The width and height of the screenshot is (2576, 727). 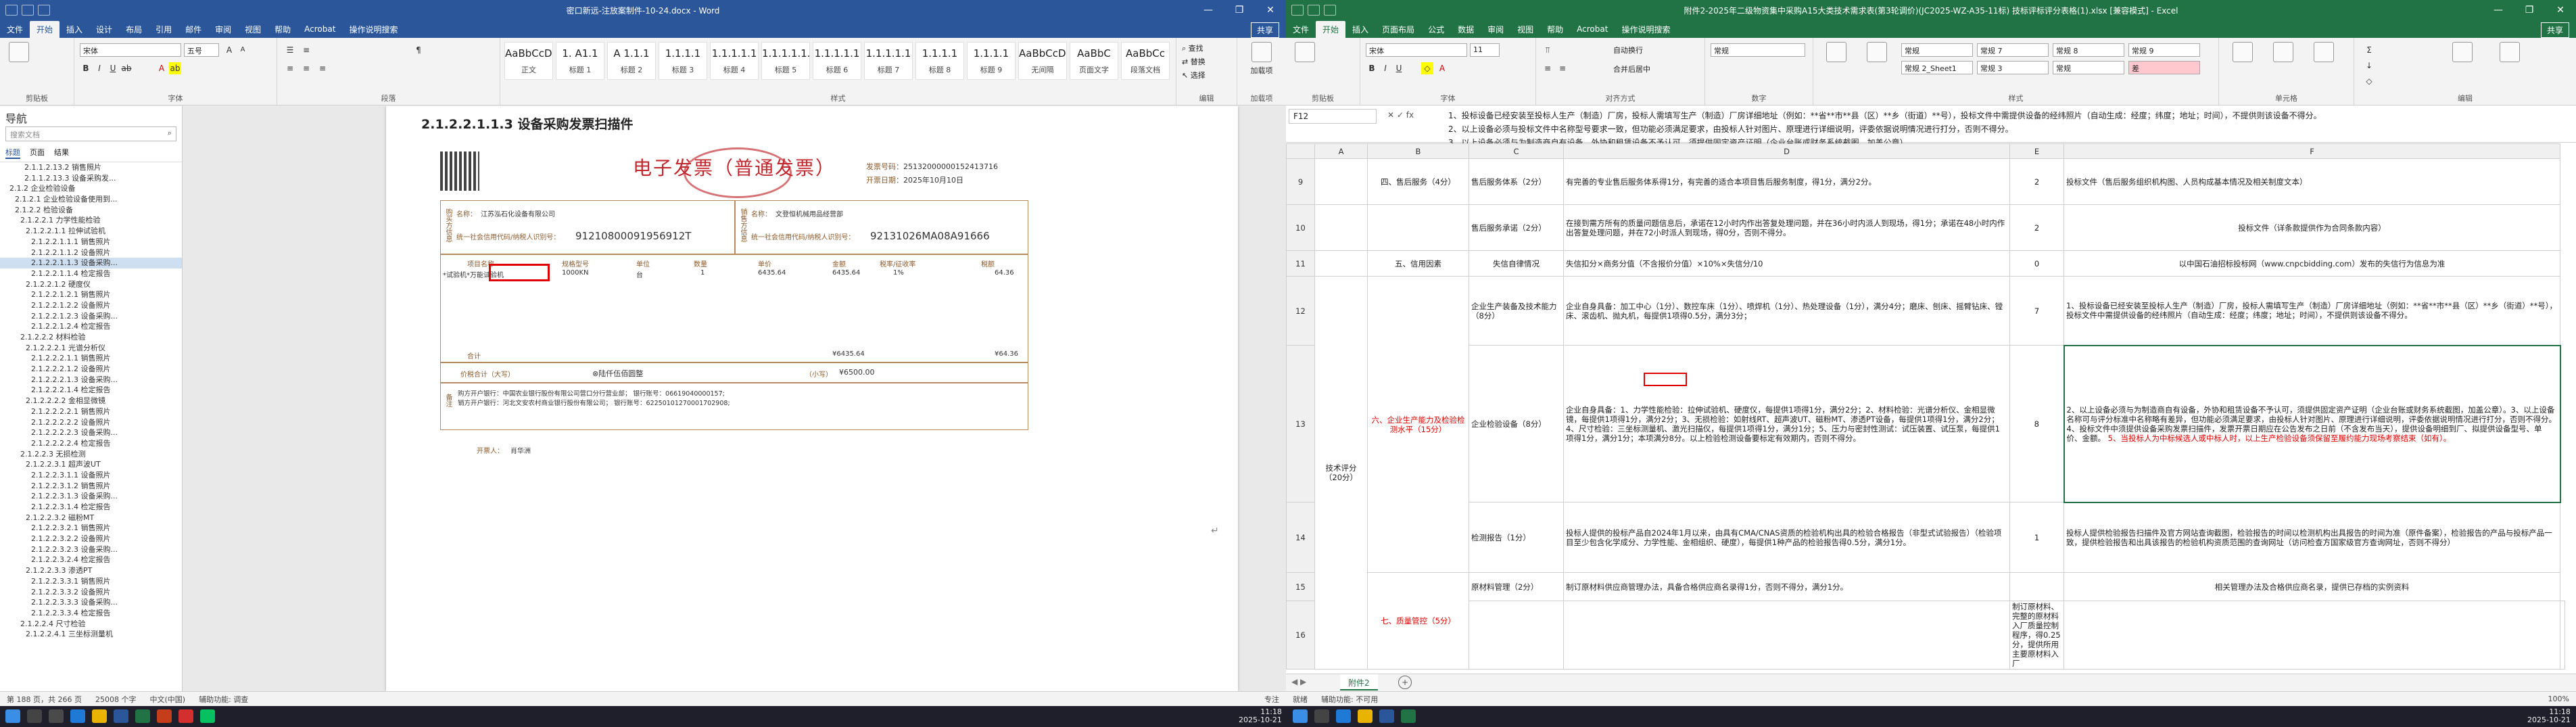 What do you see at coordinates (939, 61) in the screenshot?
I see `style-item: 1.1.1.1 标题 8` at bounding box center [939, 61].